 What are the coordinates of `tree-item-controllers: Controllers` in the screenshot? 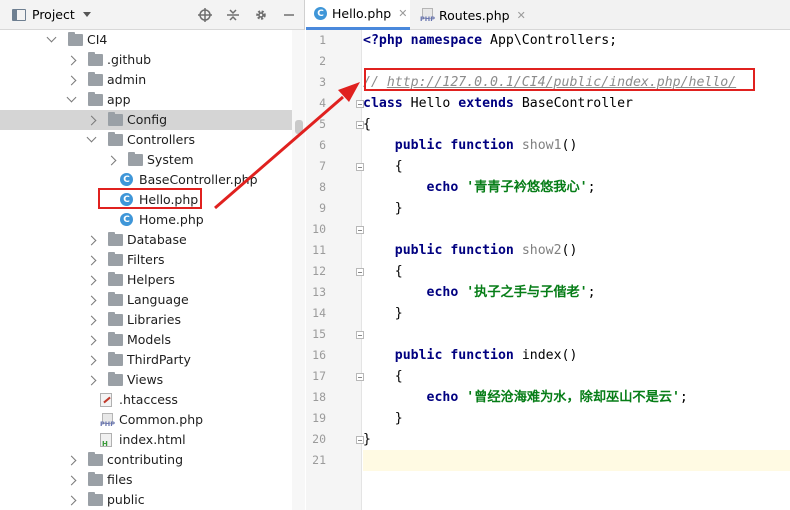 It's located at (146, 140).